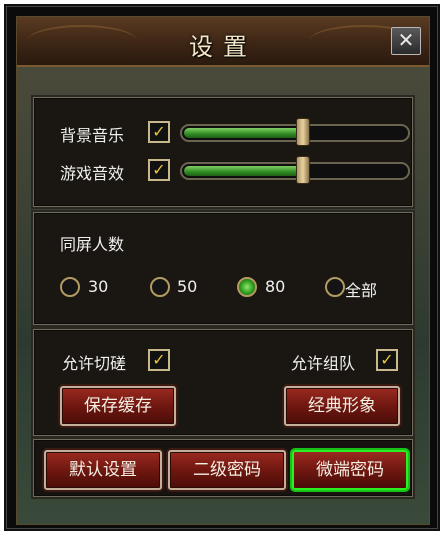 This screenshot has width=444, height=539. What do you see at coordinates (303, 132) in the screenshot?
I see `bgm-slider-knob` at bounding box center [303, 132].